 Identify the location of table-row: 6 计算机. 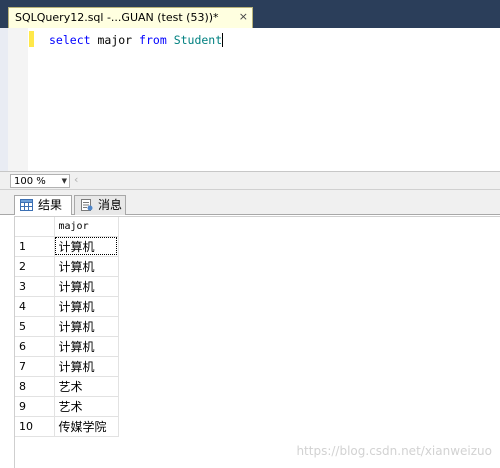
(67, 346).